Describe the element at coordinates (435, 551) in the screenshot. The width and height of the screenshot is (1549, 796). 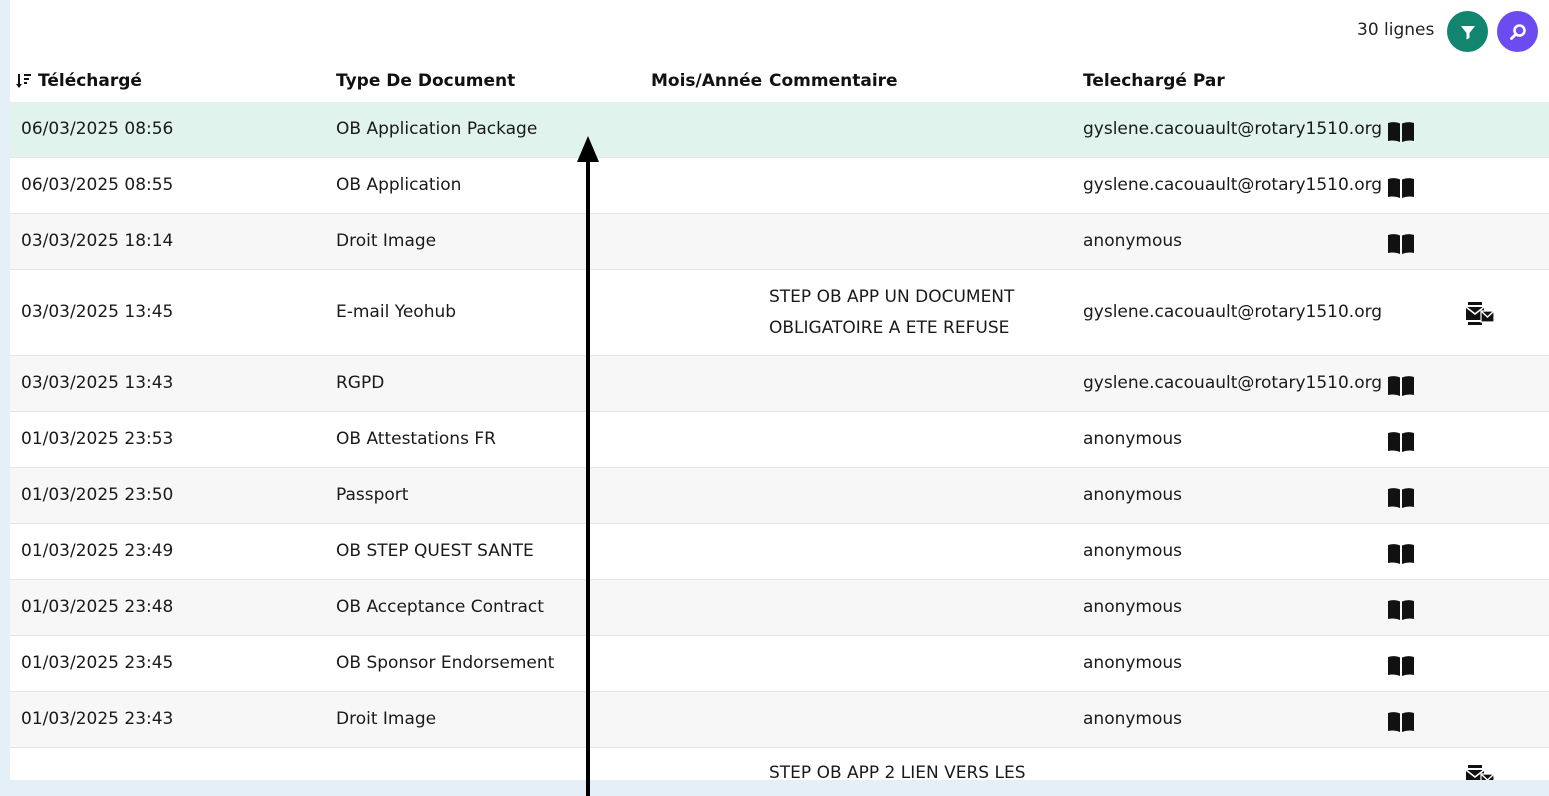
I see `cell-document-type: OB STEP QUEST SANTE` at that location.